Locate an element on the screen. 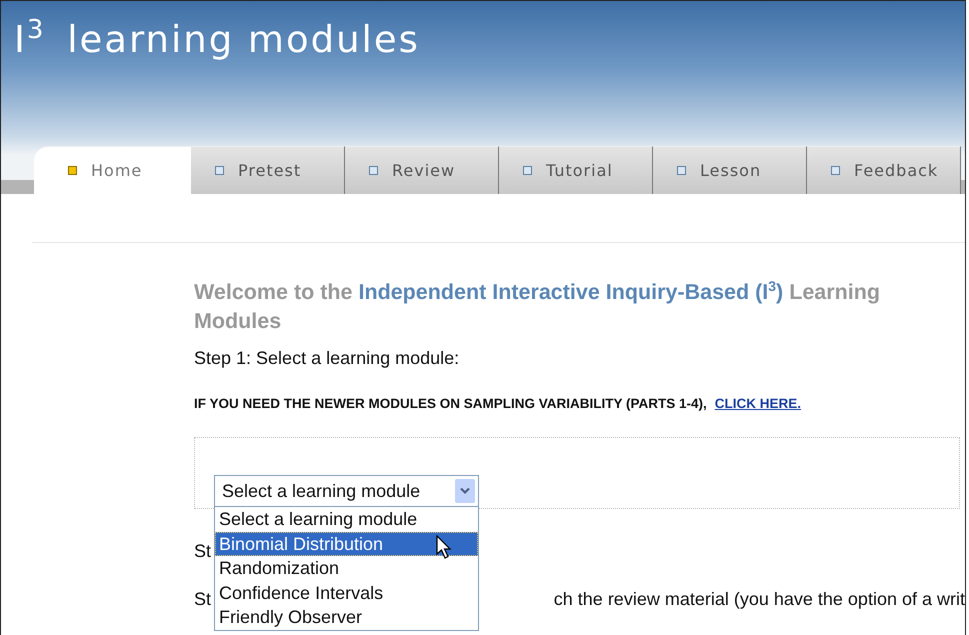 The height and width of the screenshot is (635, 969). nav-tab: Feedback is located at coordinates (884, 170).